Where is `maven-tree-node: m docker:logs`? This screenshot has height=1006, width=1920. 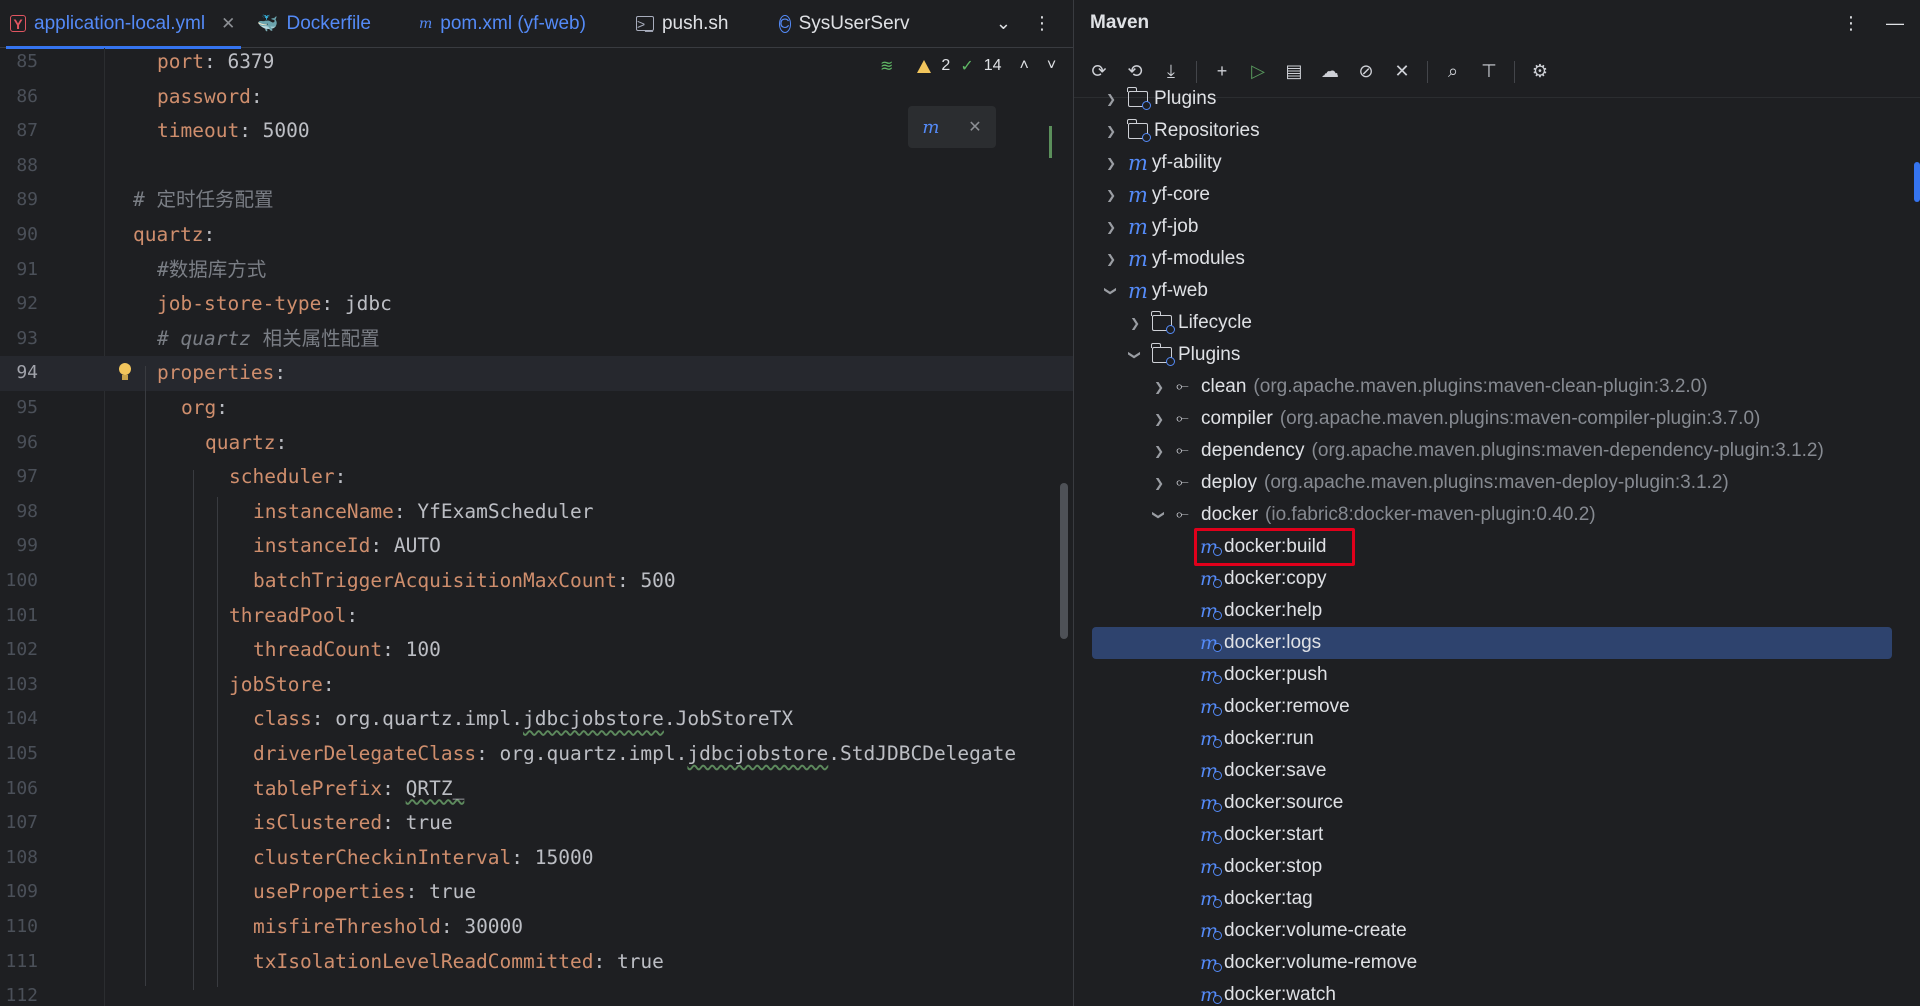
maven-tree-node: m docker:logs is located at coordinates (1492, 643).